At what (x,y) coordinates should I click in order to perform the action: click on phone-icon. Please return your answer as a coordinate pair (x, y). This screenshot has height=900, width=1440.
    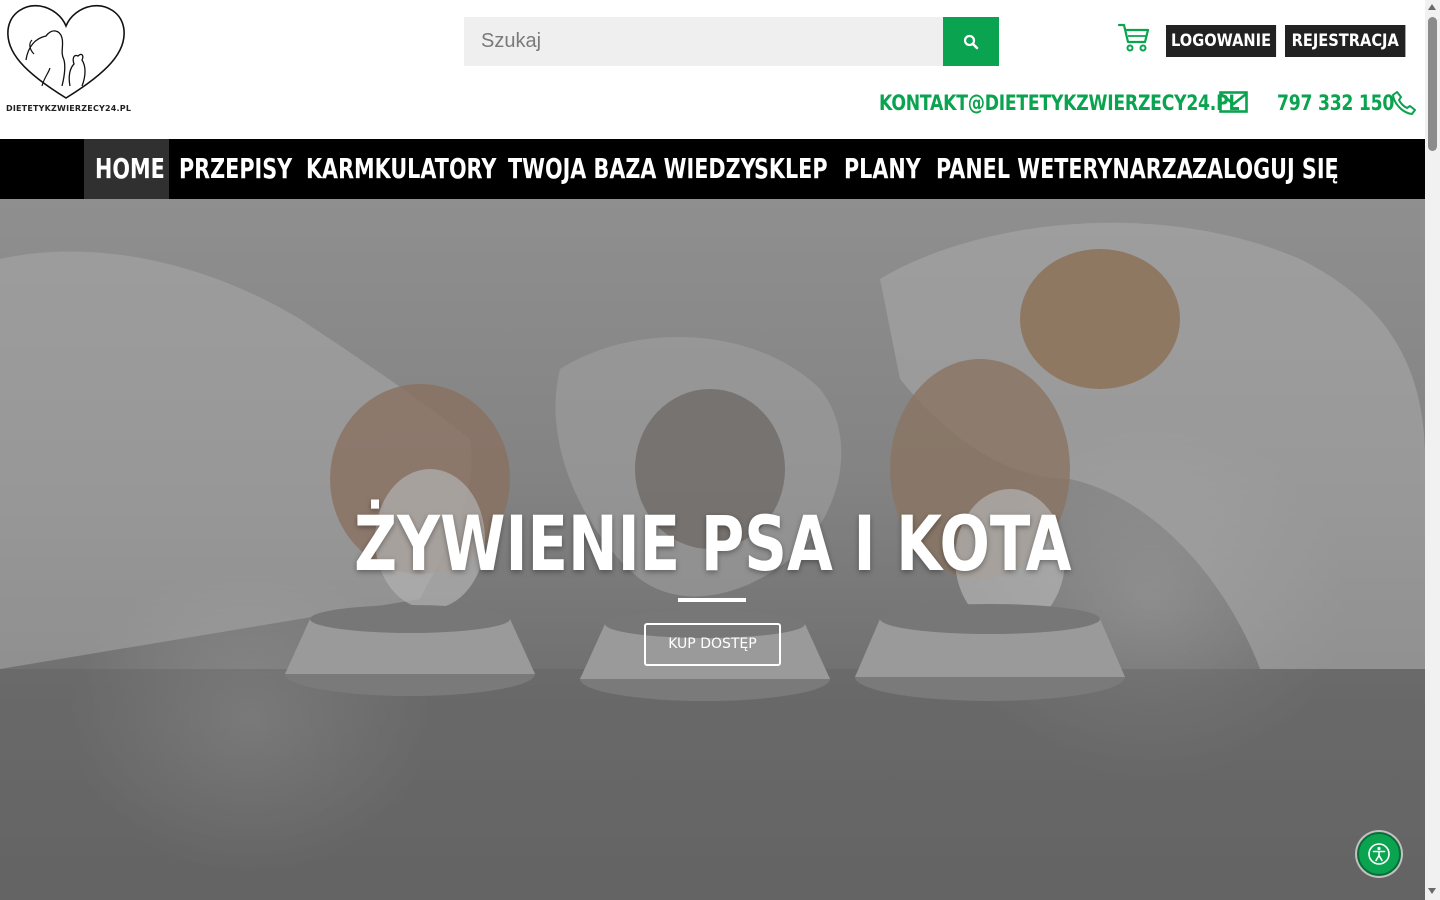
    Looking at the image, I should click on (1404, 103).